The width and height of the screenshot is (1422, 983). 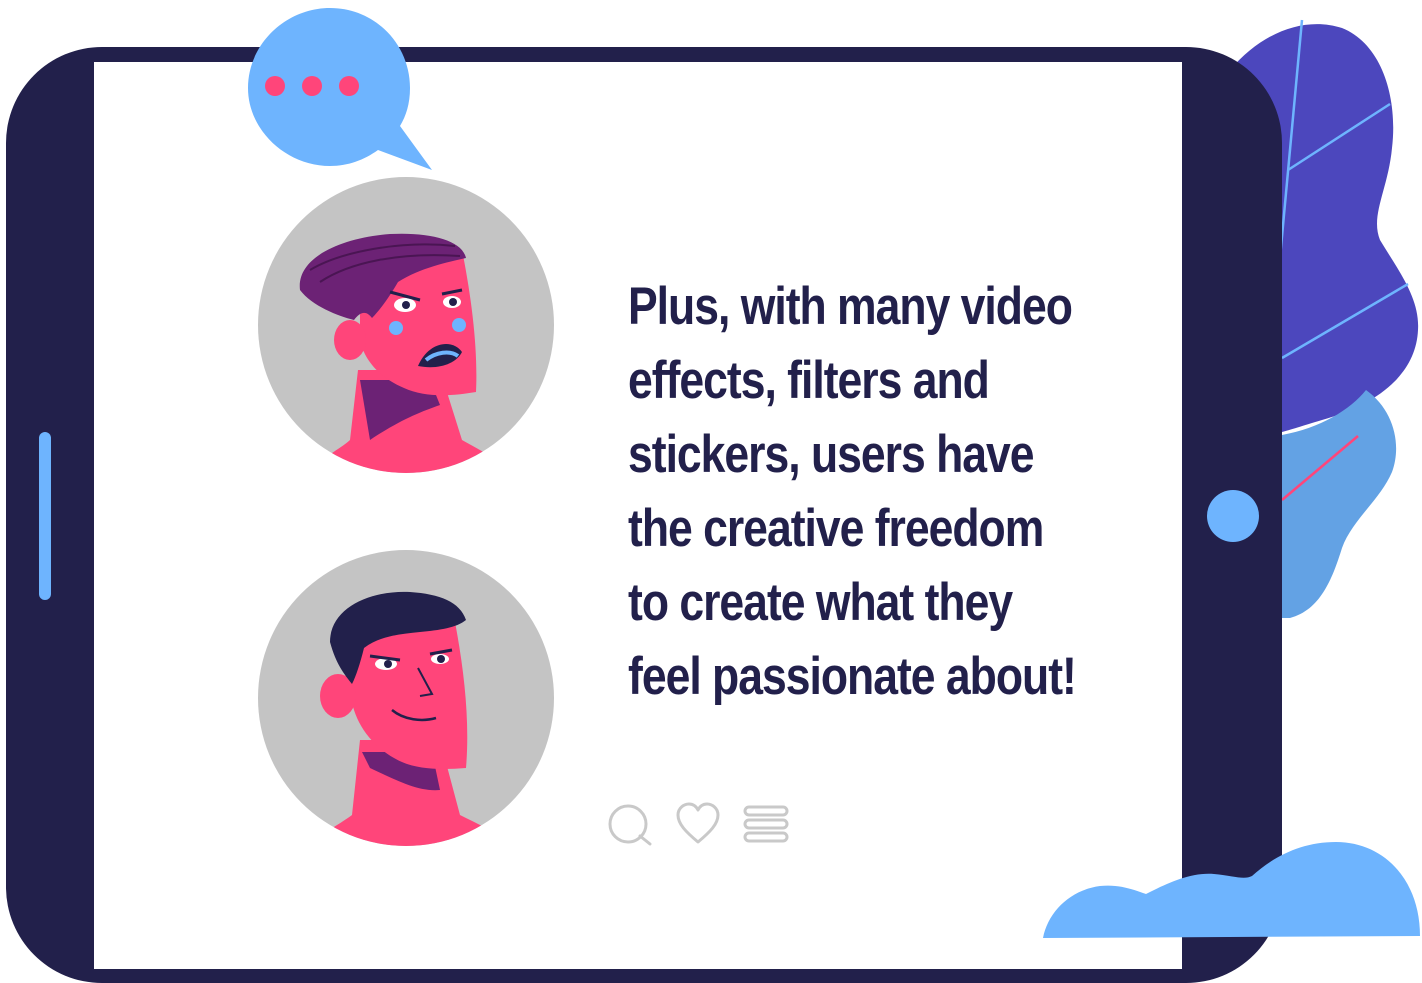 I want to click on comment-icon, so click(x=631, y=824).